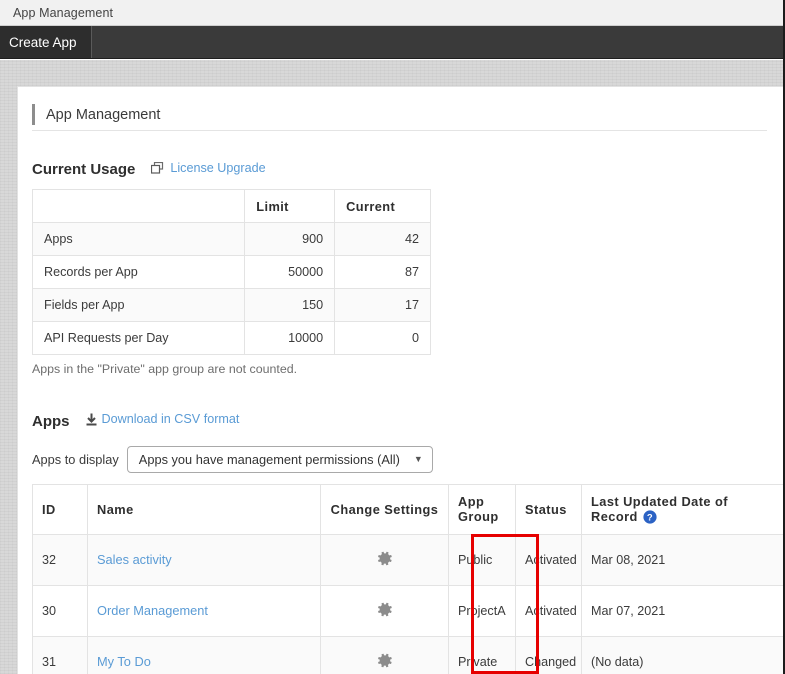  What do you see at coordinates (482, 509) in the screenshot?
I see `apps-col-app-group: App Group` at bounding box center [482, 509].